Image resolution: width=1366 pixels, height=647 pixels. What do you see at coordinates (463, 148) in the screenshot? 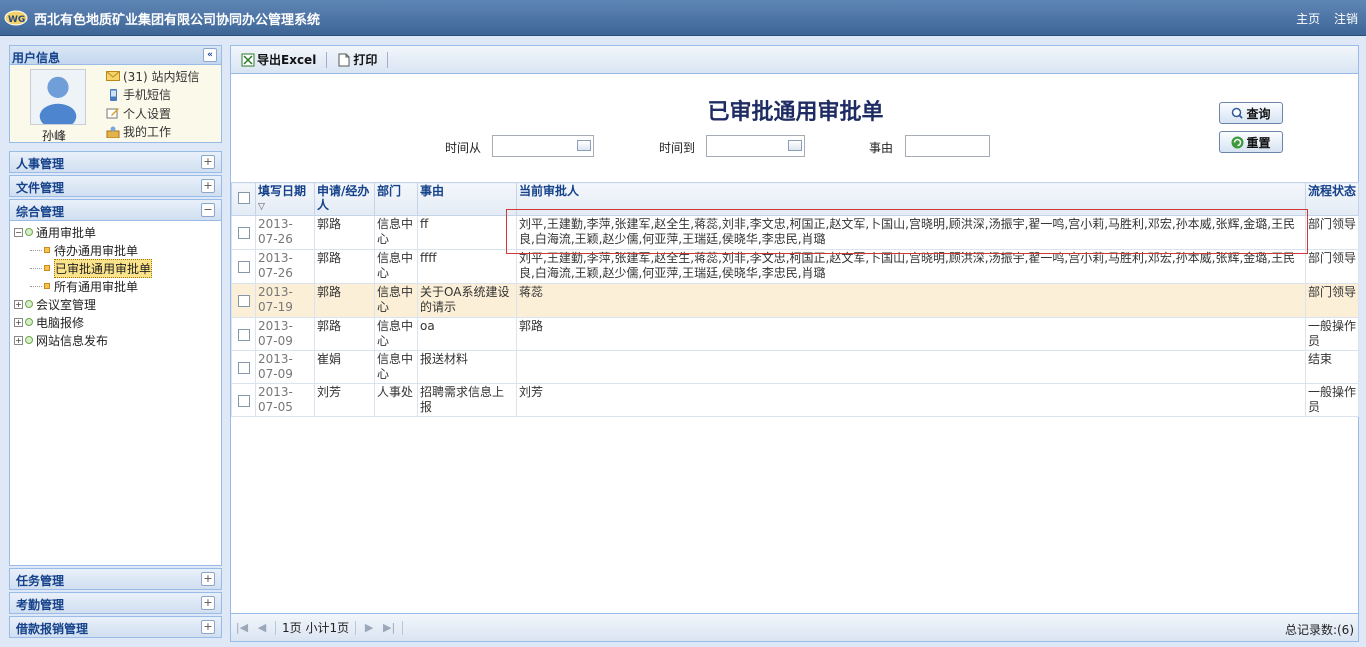
I see `time-from-label: 时间从` at bounding box center [463, 148].